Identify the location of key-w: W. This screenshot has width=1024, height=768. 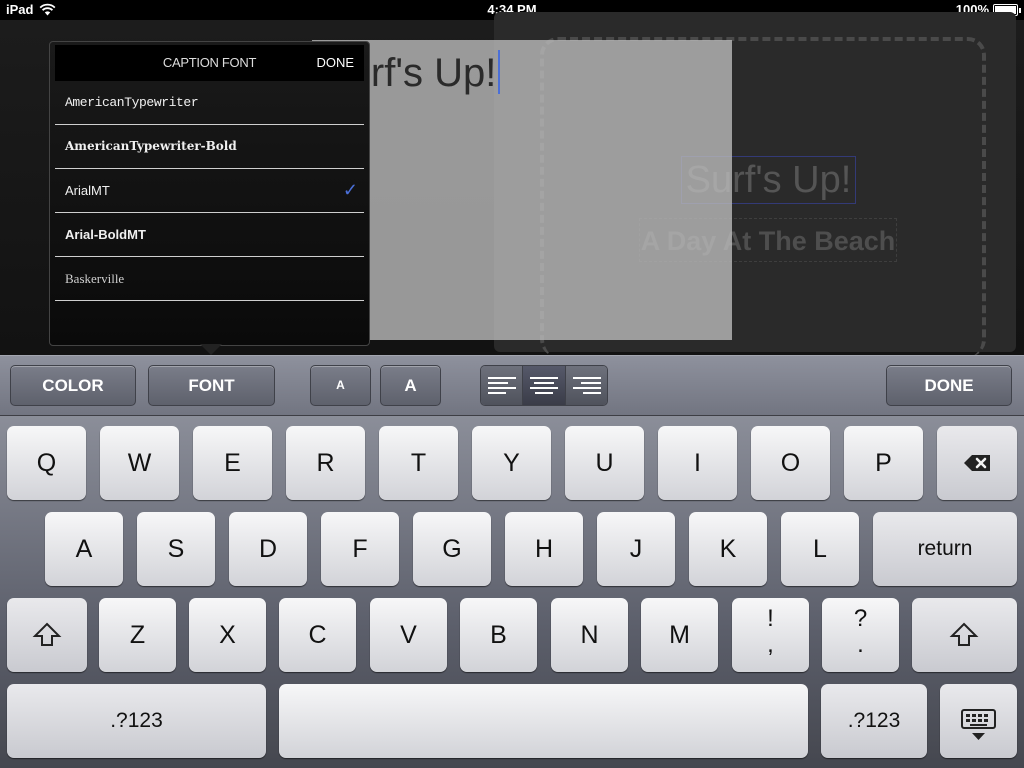
(139, 463).